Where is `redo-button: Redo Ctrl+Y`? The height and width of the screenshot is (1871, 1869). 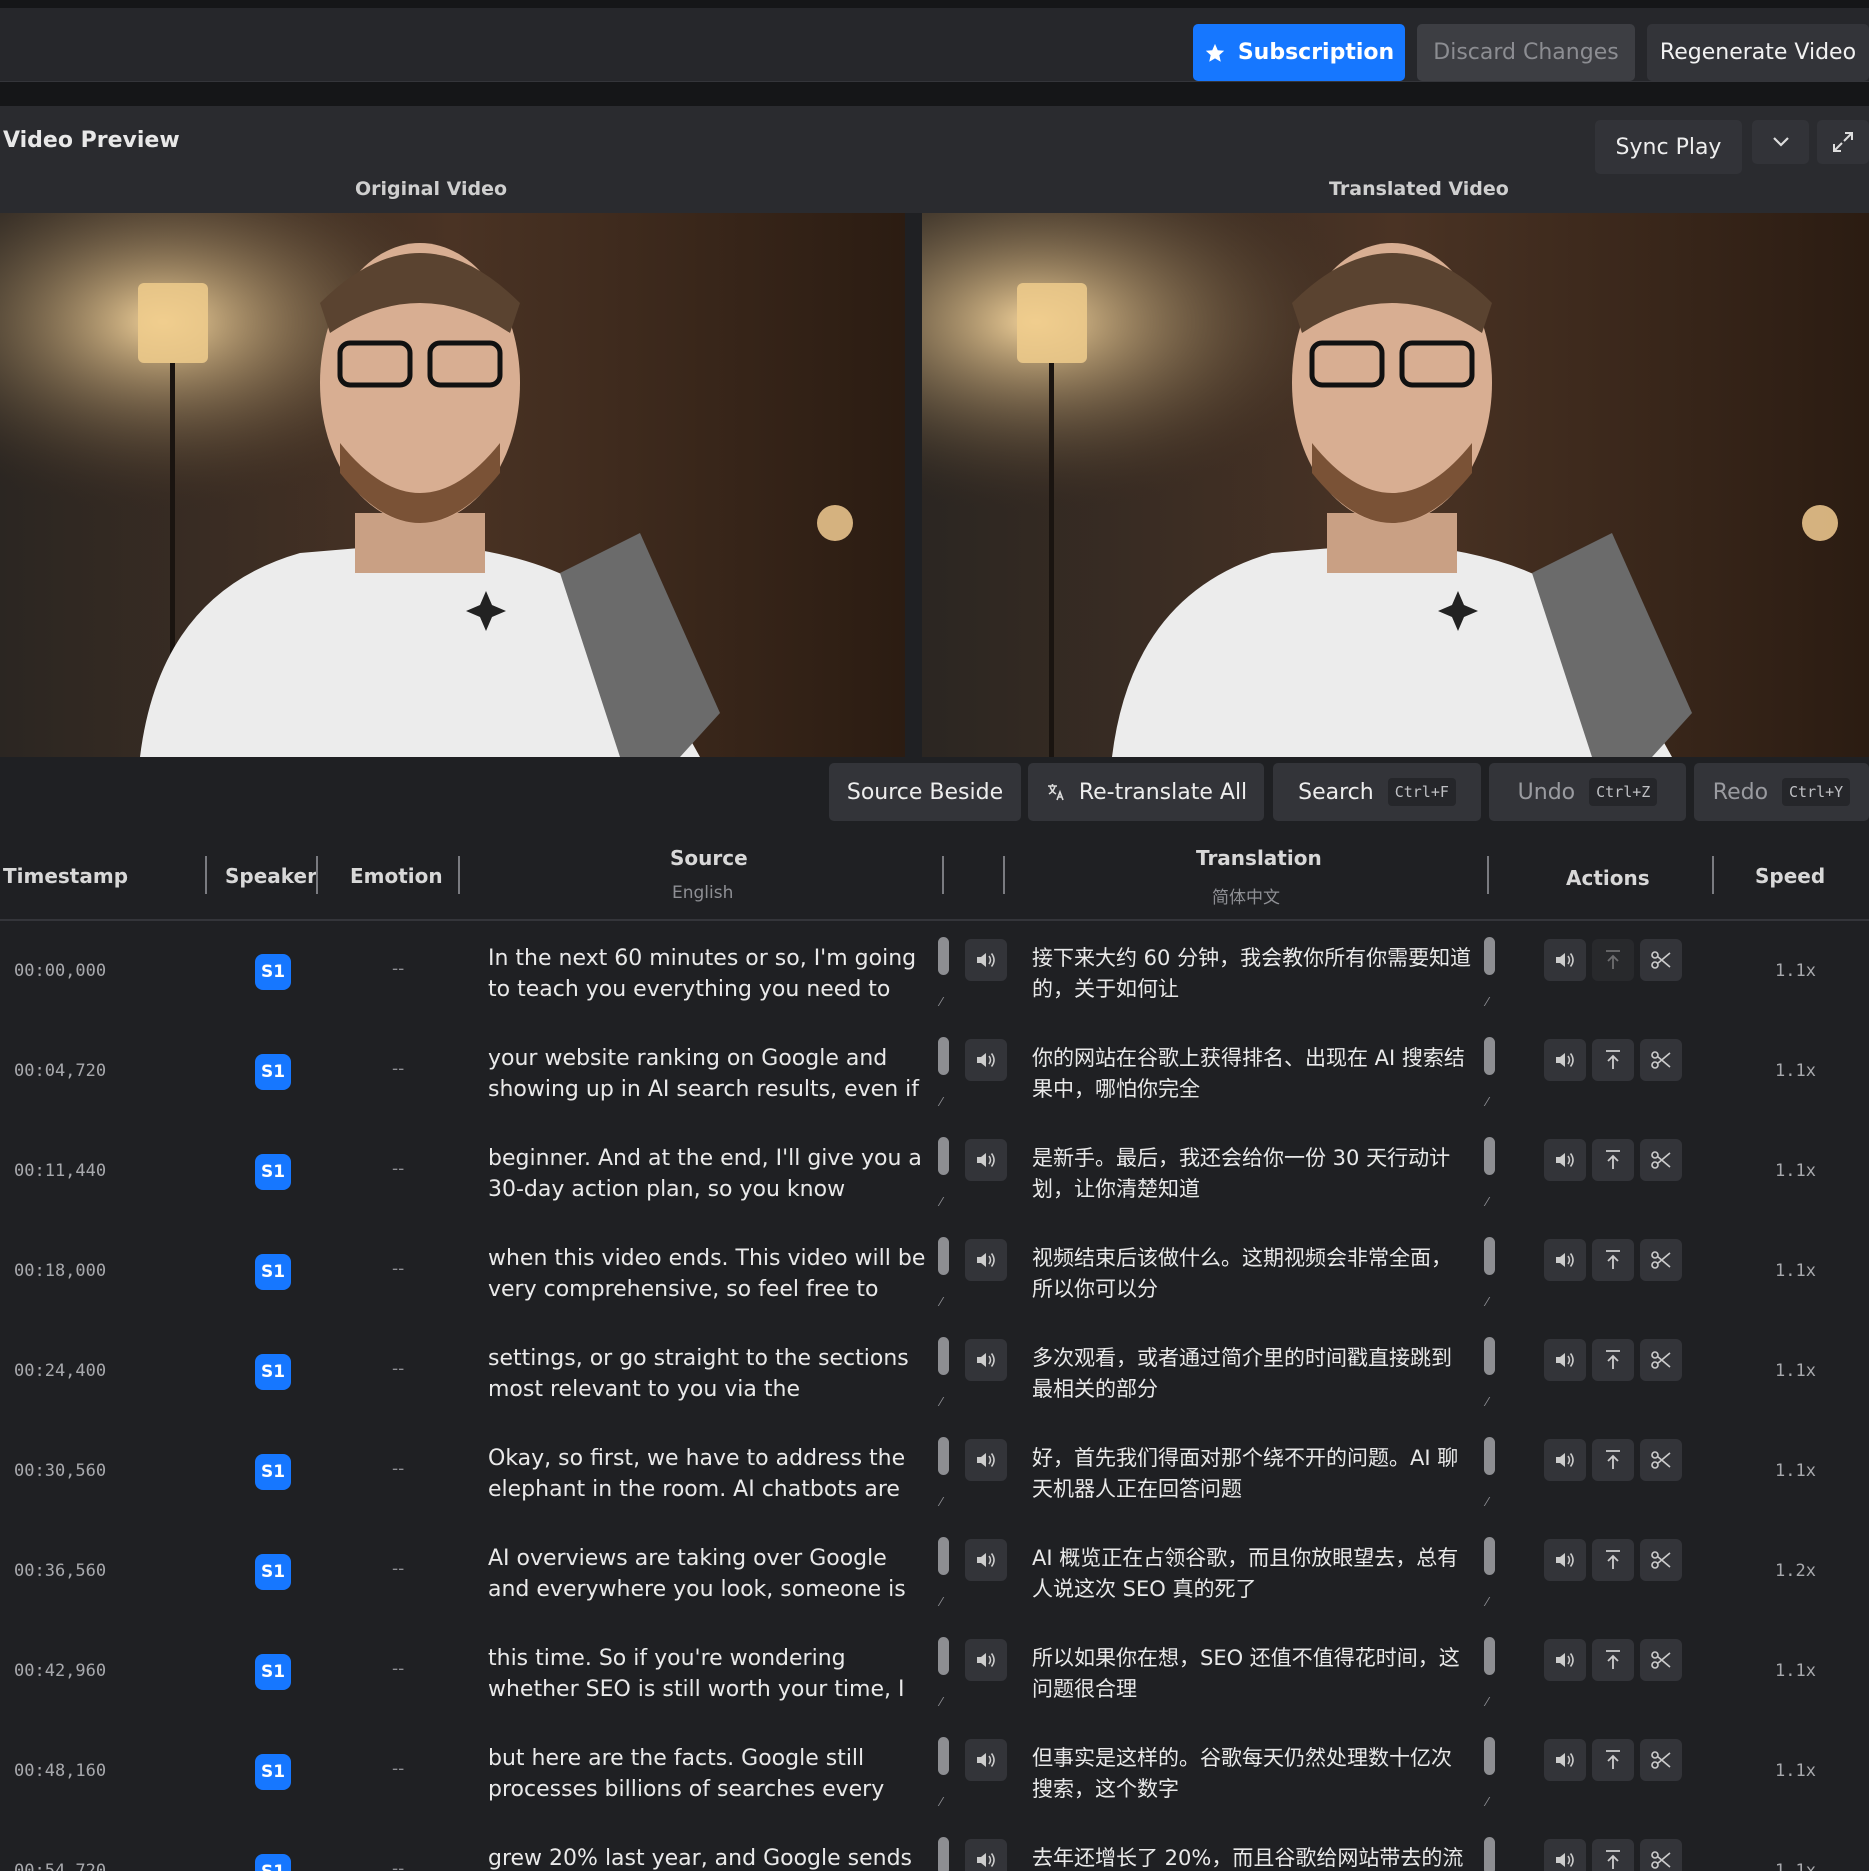
redo-button: Redo Ctrl+Y is located at coordinates (1781, 792).